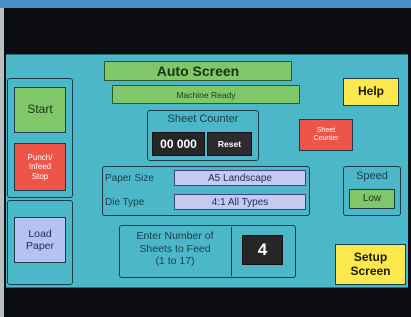  I want to click on screen-title: Auto Screen, so click(198, 71).